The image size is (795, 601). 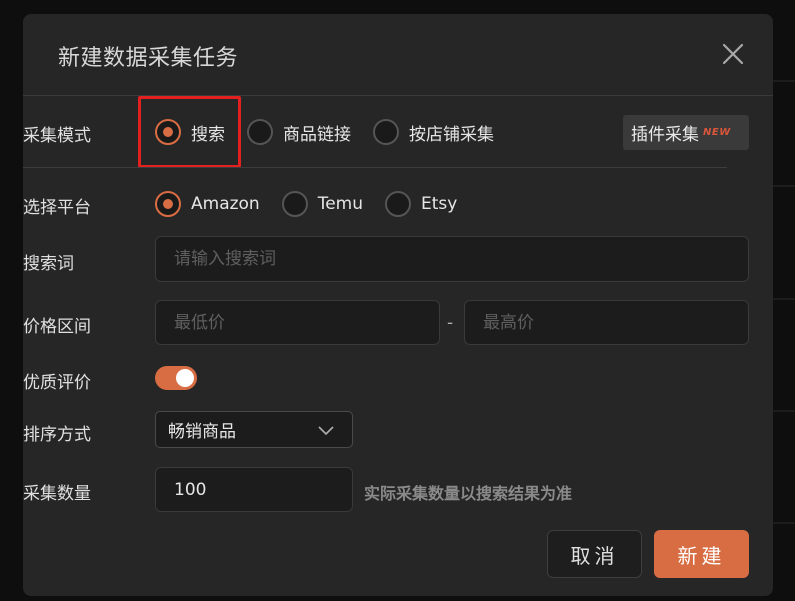 What do you see at coordinates (57, 208) in the screenshot?
I see `platform-label: 选择平台` at bounding box center [57, 208].